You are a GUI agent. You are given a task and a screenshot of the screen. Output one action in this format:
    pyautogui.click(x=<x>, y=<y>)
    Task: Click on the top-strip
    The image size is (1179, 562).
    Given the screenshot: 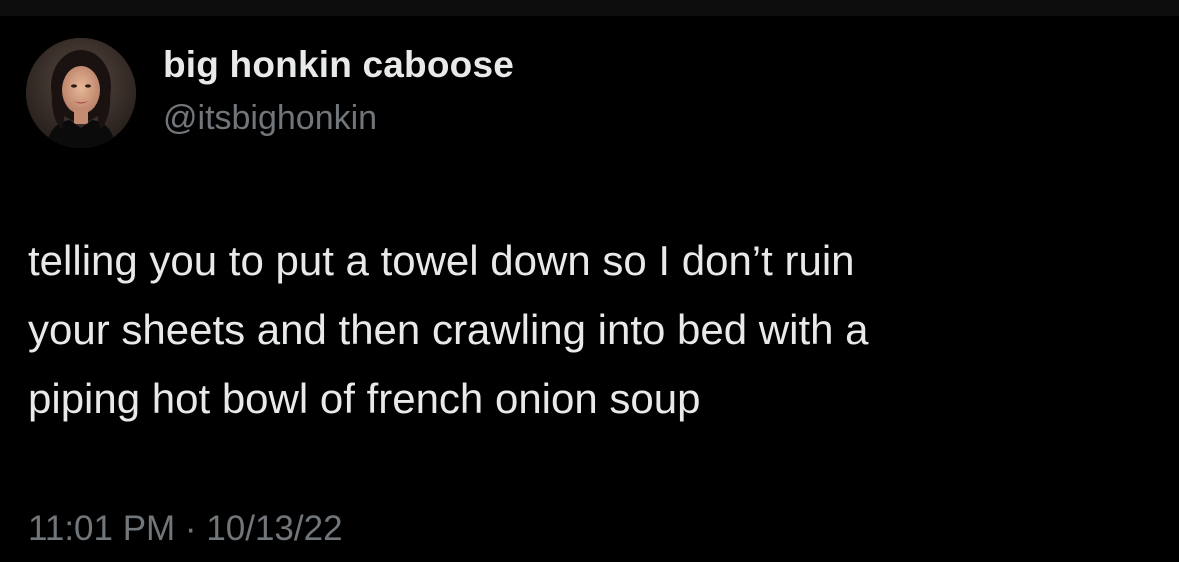 What is the action you would take?
    pyautogui.click(x=589, y=8)
    